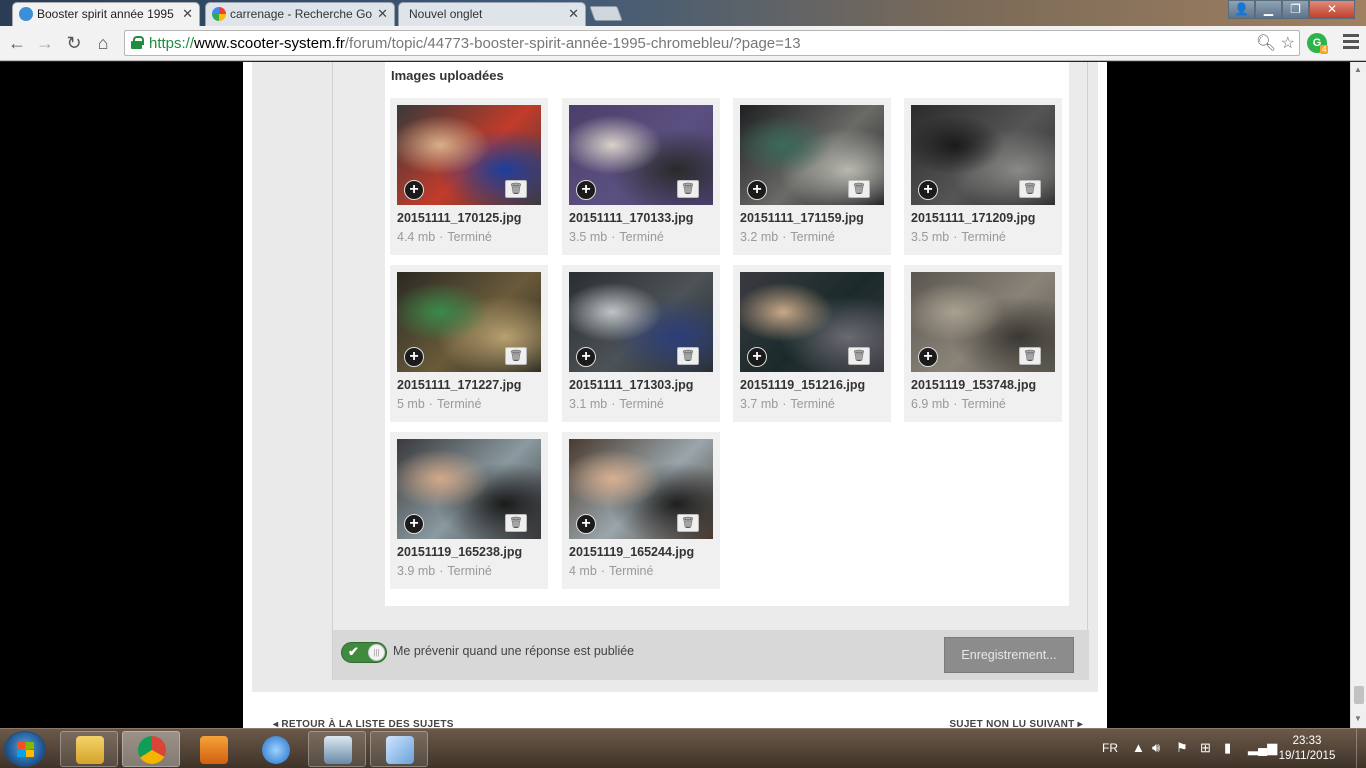  Describe the element at coordinates (631, 218) in the screenshot. I see `image-filename: 20151111_170133.jpg` at that location.